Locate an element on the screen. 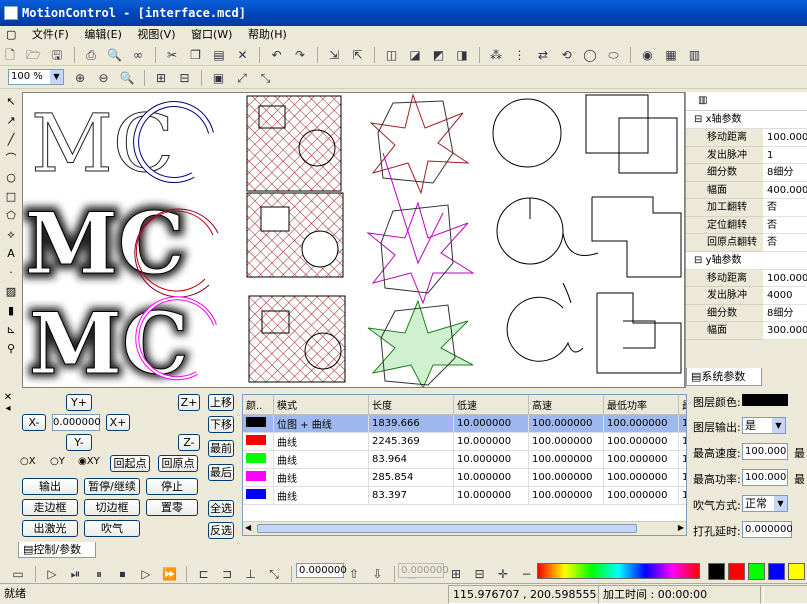 The height and width of the screenshot is (604, 807). prop-row: 发出脉冲 1 is located at coordinates (746, 155).